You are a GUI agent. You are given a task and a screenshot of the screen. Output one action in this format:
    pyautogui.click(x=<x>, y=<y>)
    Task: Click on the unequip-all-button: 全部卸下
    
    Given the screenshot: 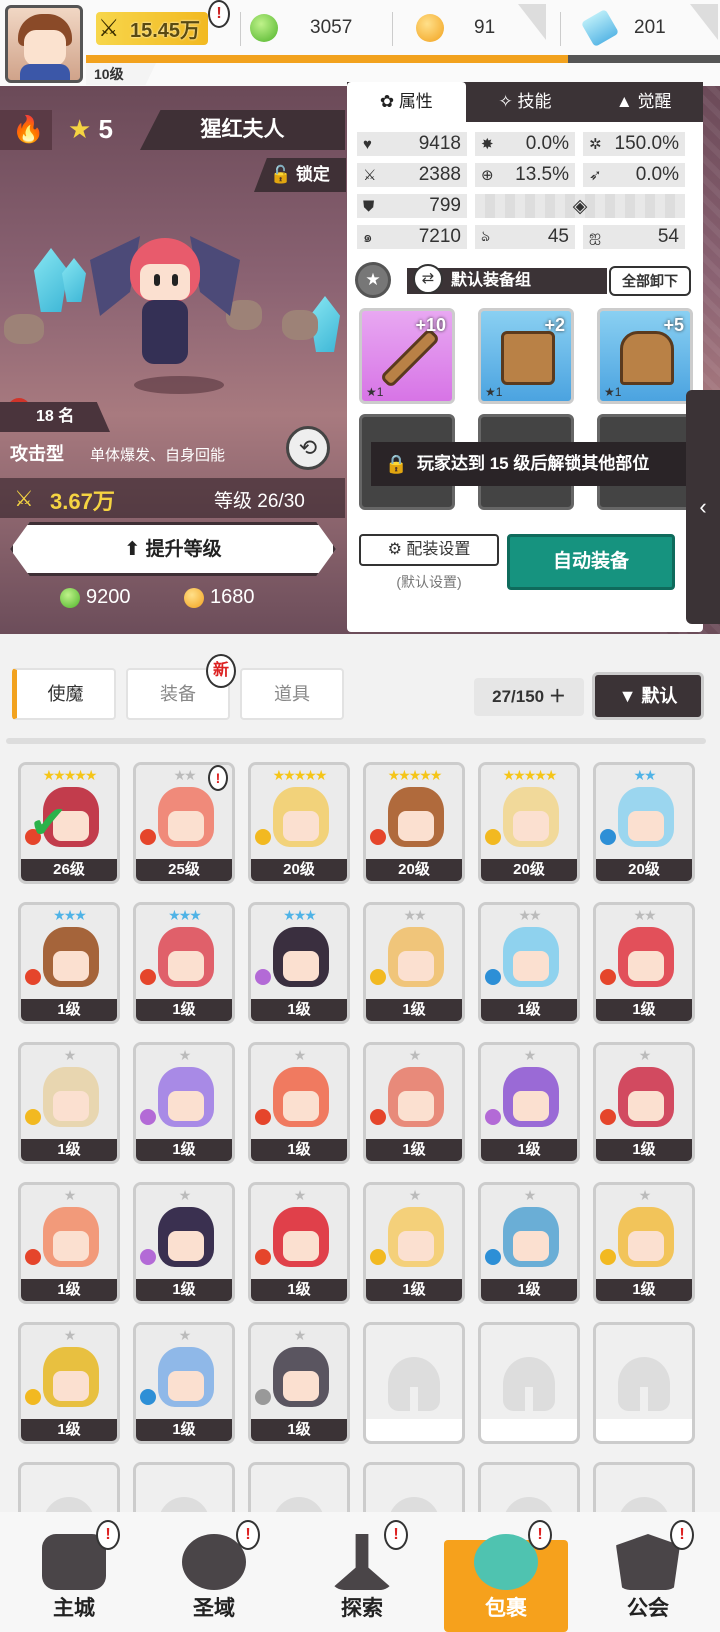 What is the action you would take?
    pyautogui.click(x=650, y=281)
    